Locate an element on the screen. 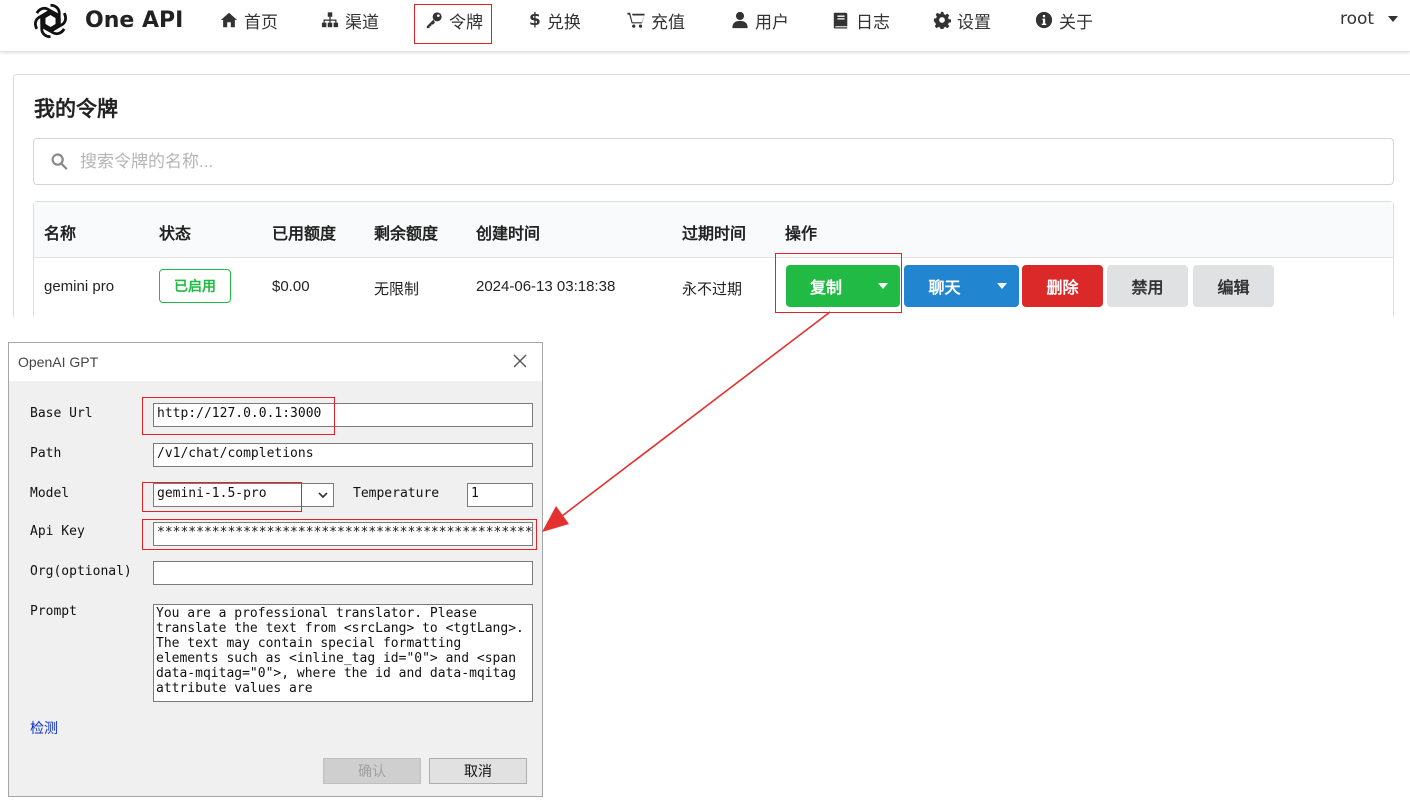 The width and height of the screenshot is (1410, 803). edit-button: 编辑 is located at coordinates (1233, 286).